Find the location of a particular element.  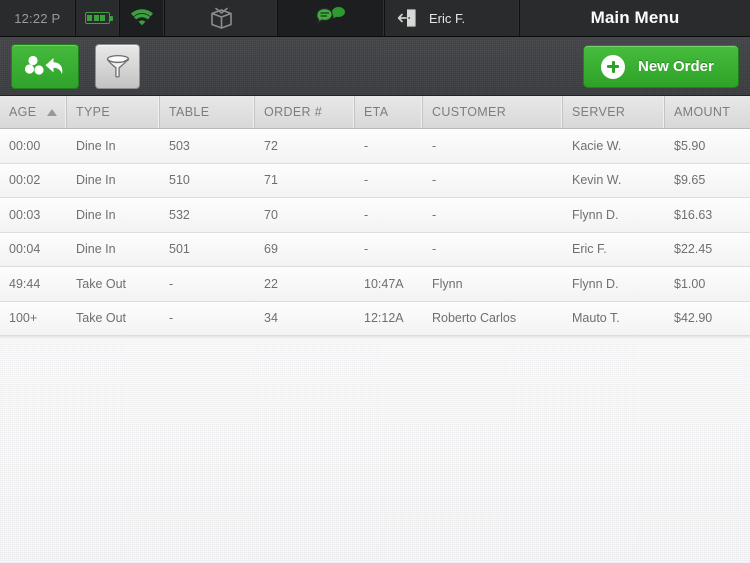

funnel-filter-icon is located at coordinates (117, 66).